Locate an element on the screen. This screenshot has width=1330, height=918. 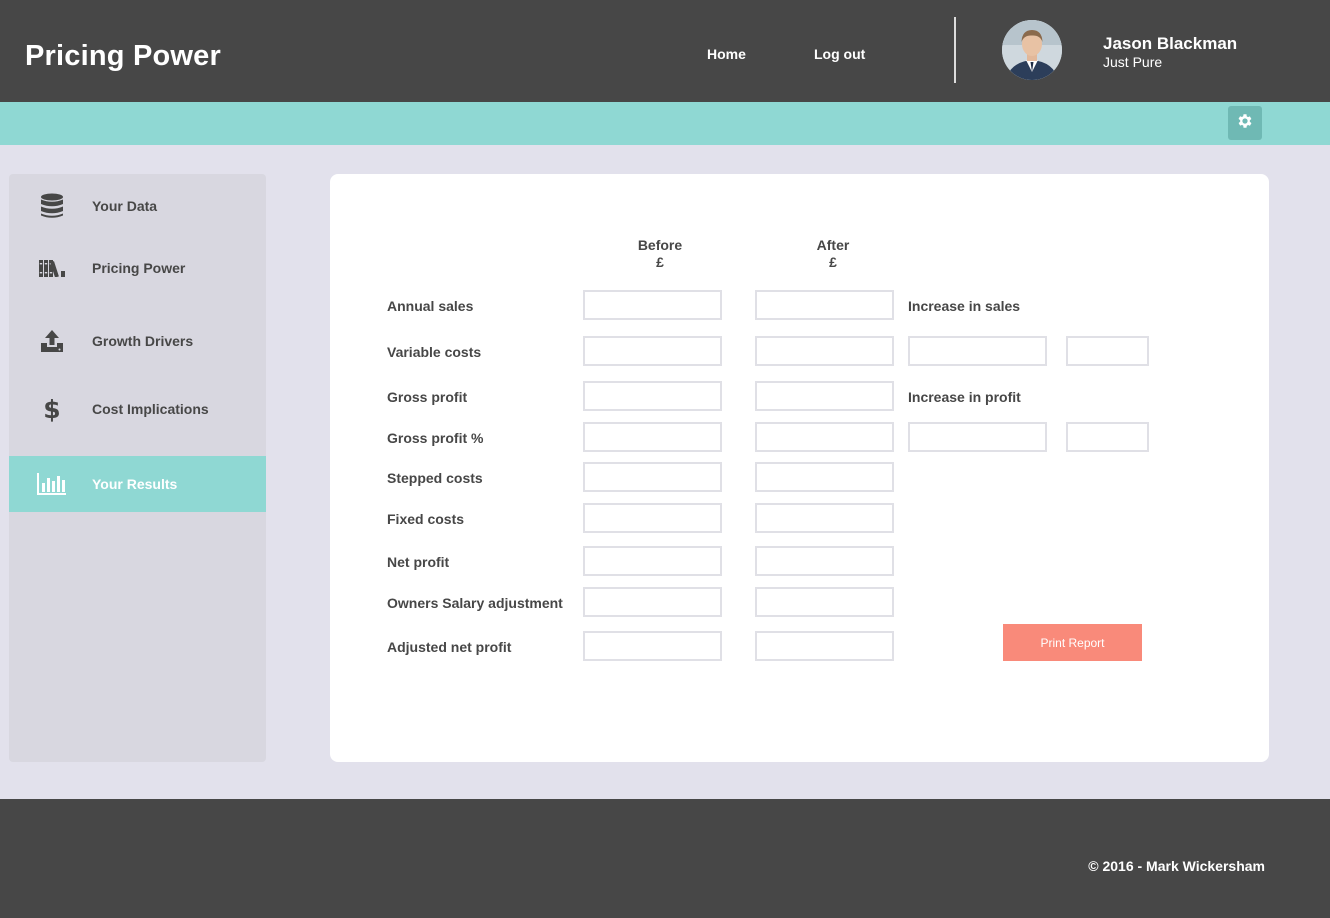
sidebar-item-label: Cost Implications is located at coordinates (150, 409).